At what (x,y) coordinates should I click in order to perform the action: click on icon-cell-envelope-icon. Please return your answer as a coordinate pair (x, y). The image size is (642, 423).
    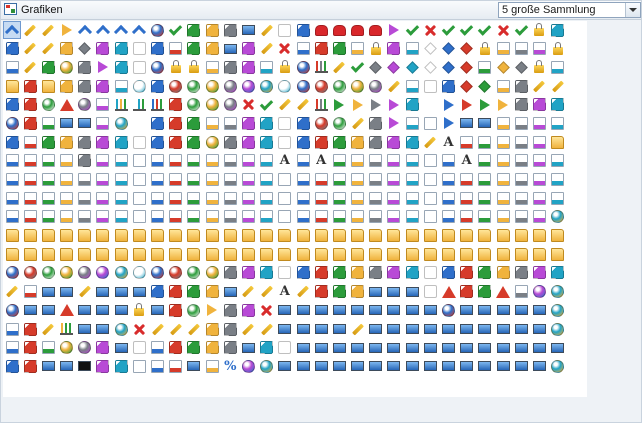
    Looking at the image, I should click on (30, 86).